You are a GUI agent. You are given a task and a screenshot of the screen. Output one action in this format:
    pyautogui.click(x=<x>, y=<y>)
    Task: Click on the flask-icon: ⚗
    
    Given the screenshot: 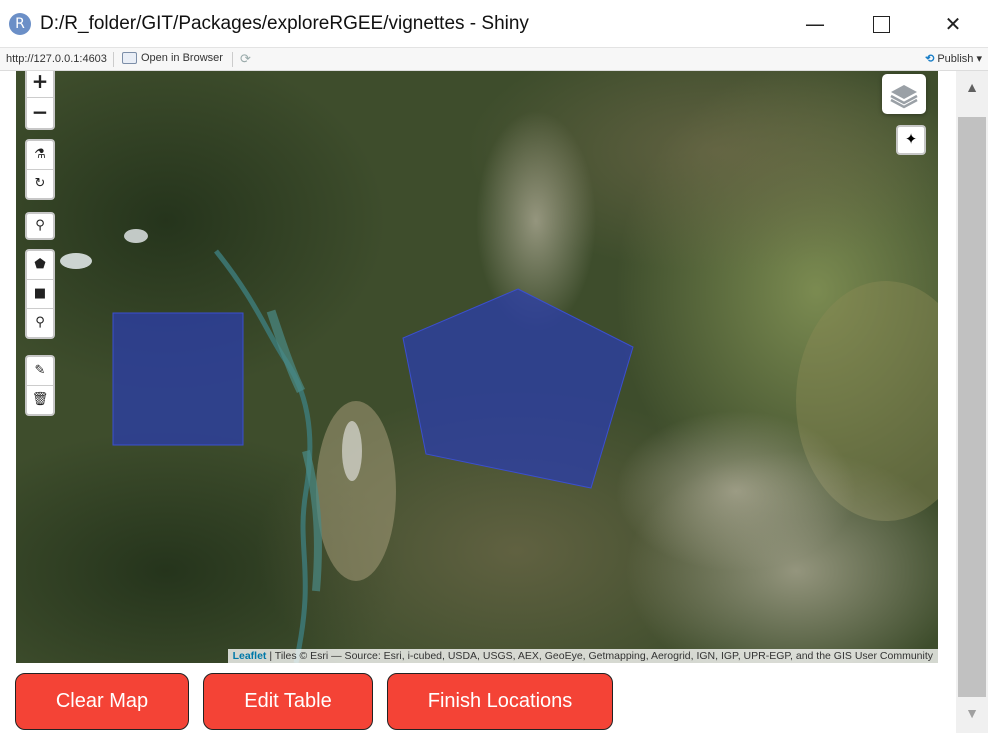 What is the action you would take?
    pyautogui.click(x=40, y=155)
    